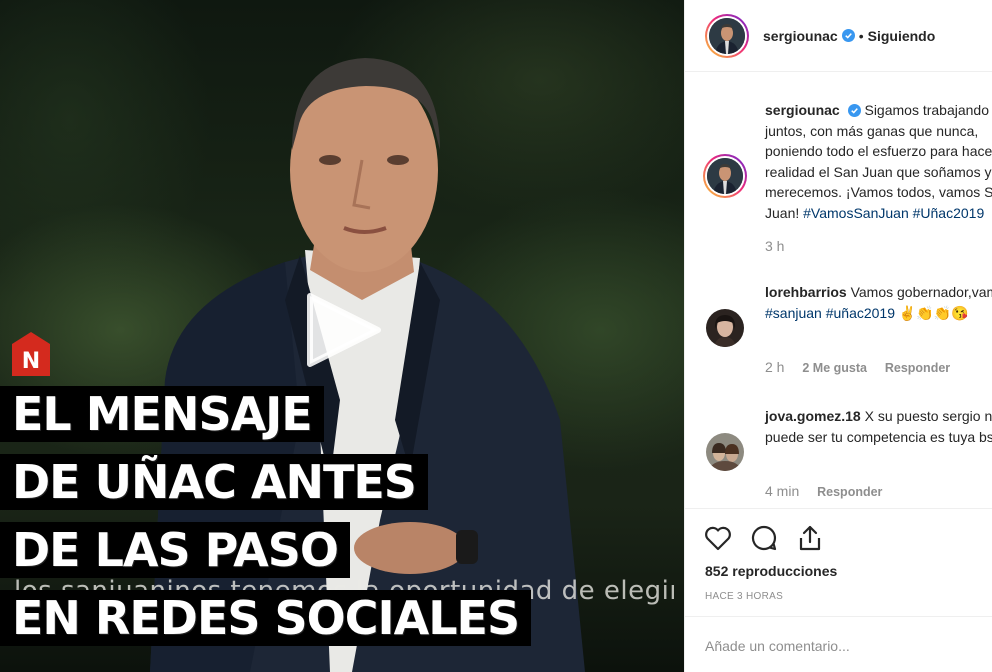  Describe the element at coordinates (802, 110) in the screenshot. I see `caption-username: sergiounac` at that location.